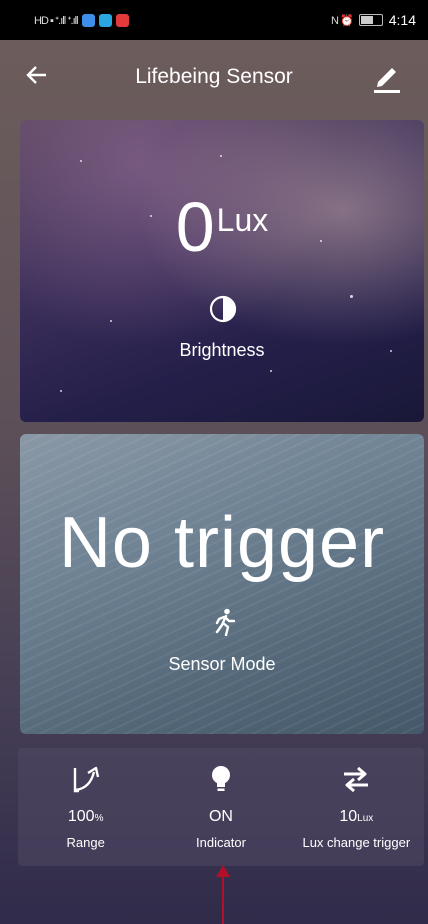  Describe the element at coordinates (342, 20) in the screenshot. I see `nfc-alarm-icons: N ⏰` at that location.